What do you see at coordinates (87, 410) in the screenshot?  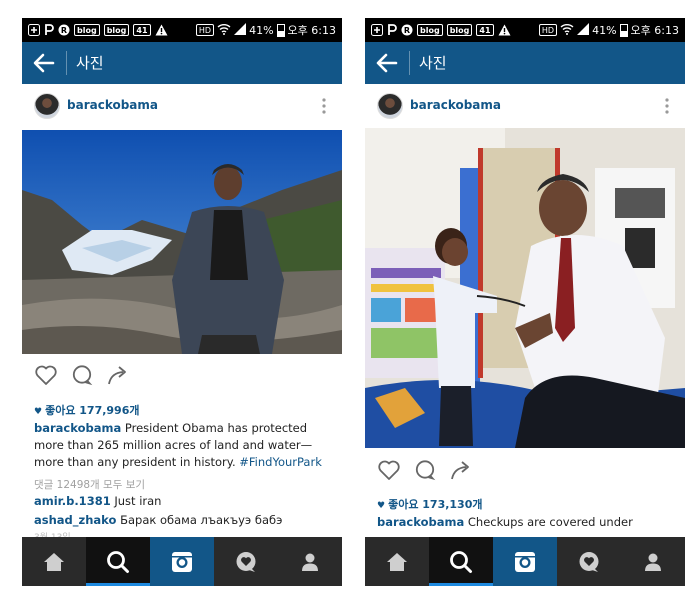 I see `likes-count: ♥ 좋아요 177,996개` at bounding box center [87, 410].